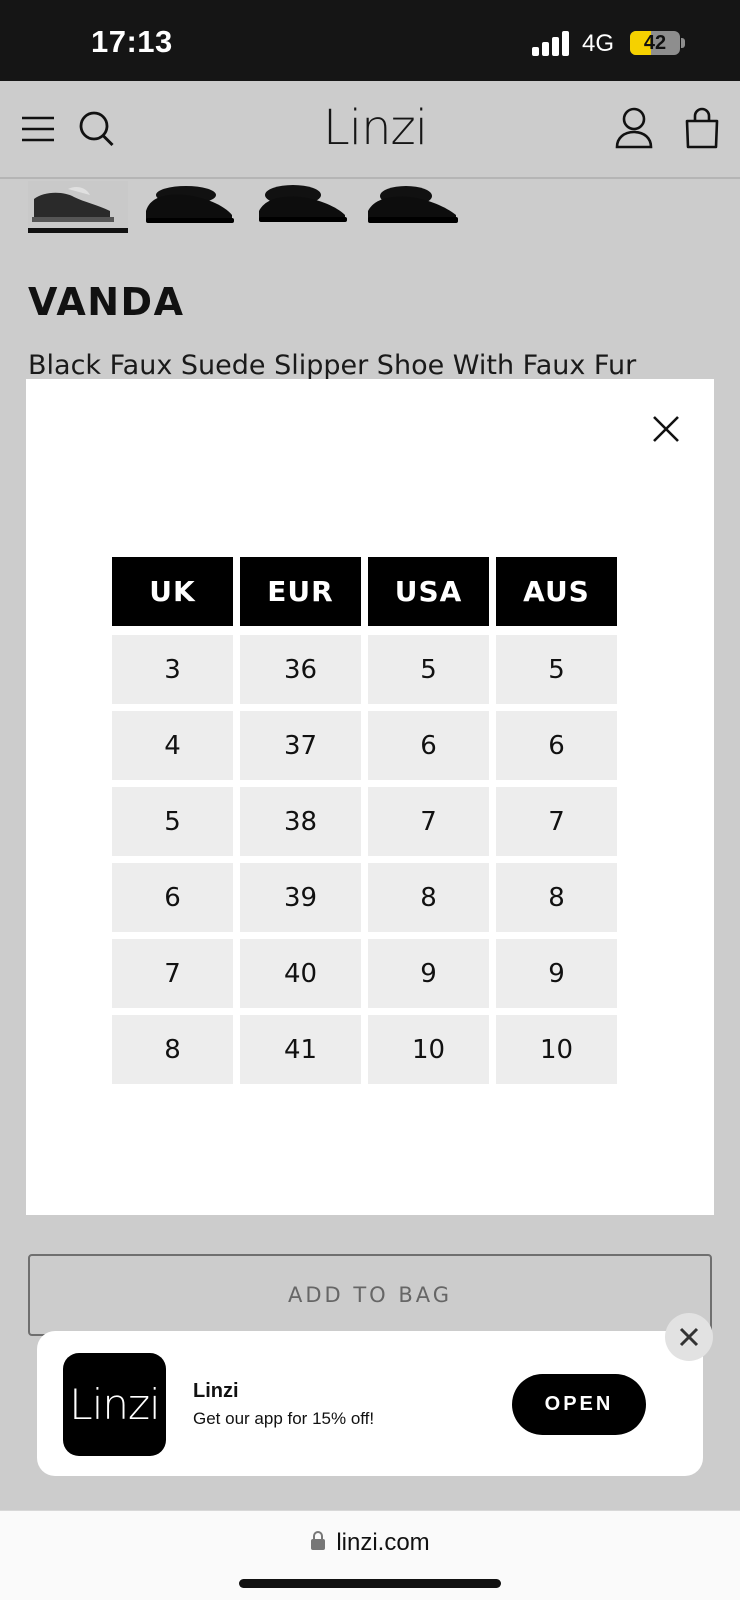 This screenshot has width=740, height=1600. I want to click on site-header: Linzi, so click(370, 130).